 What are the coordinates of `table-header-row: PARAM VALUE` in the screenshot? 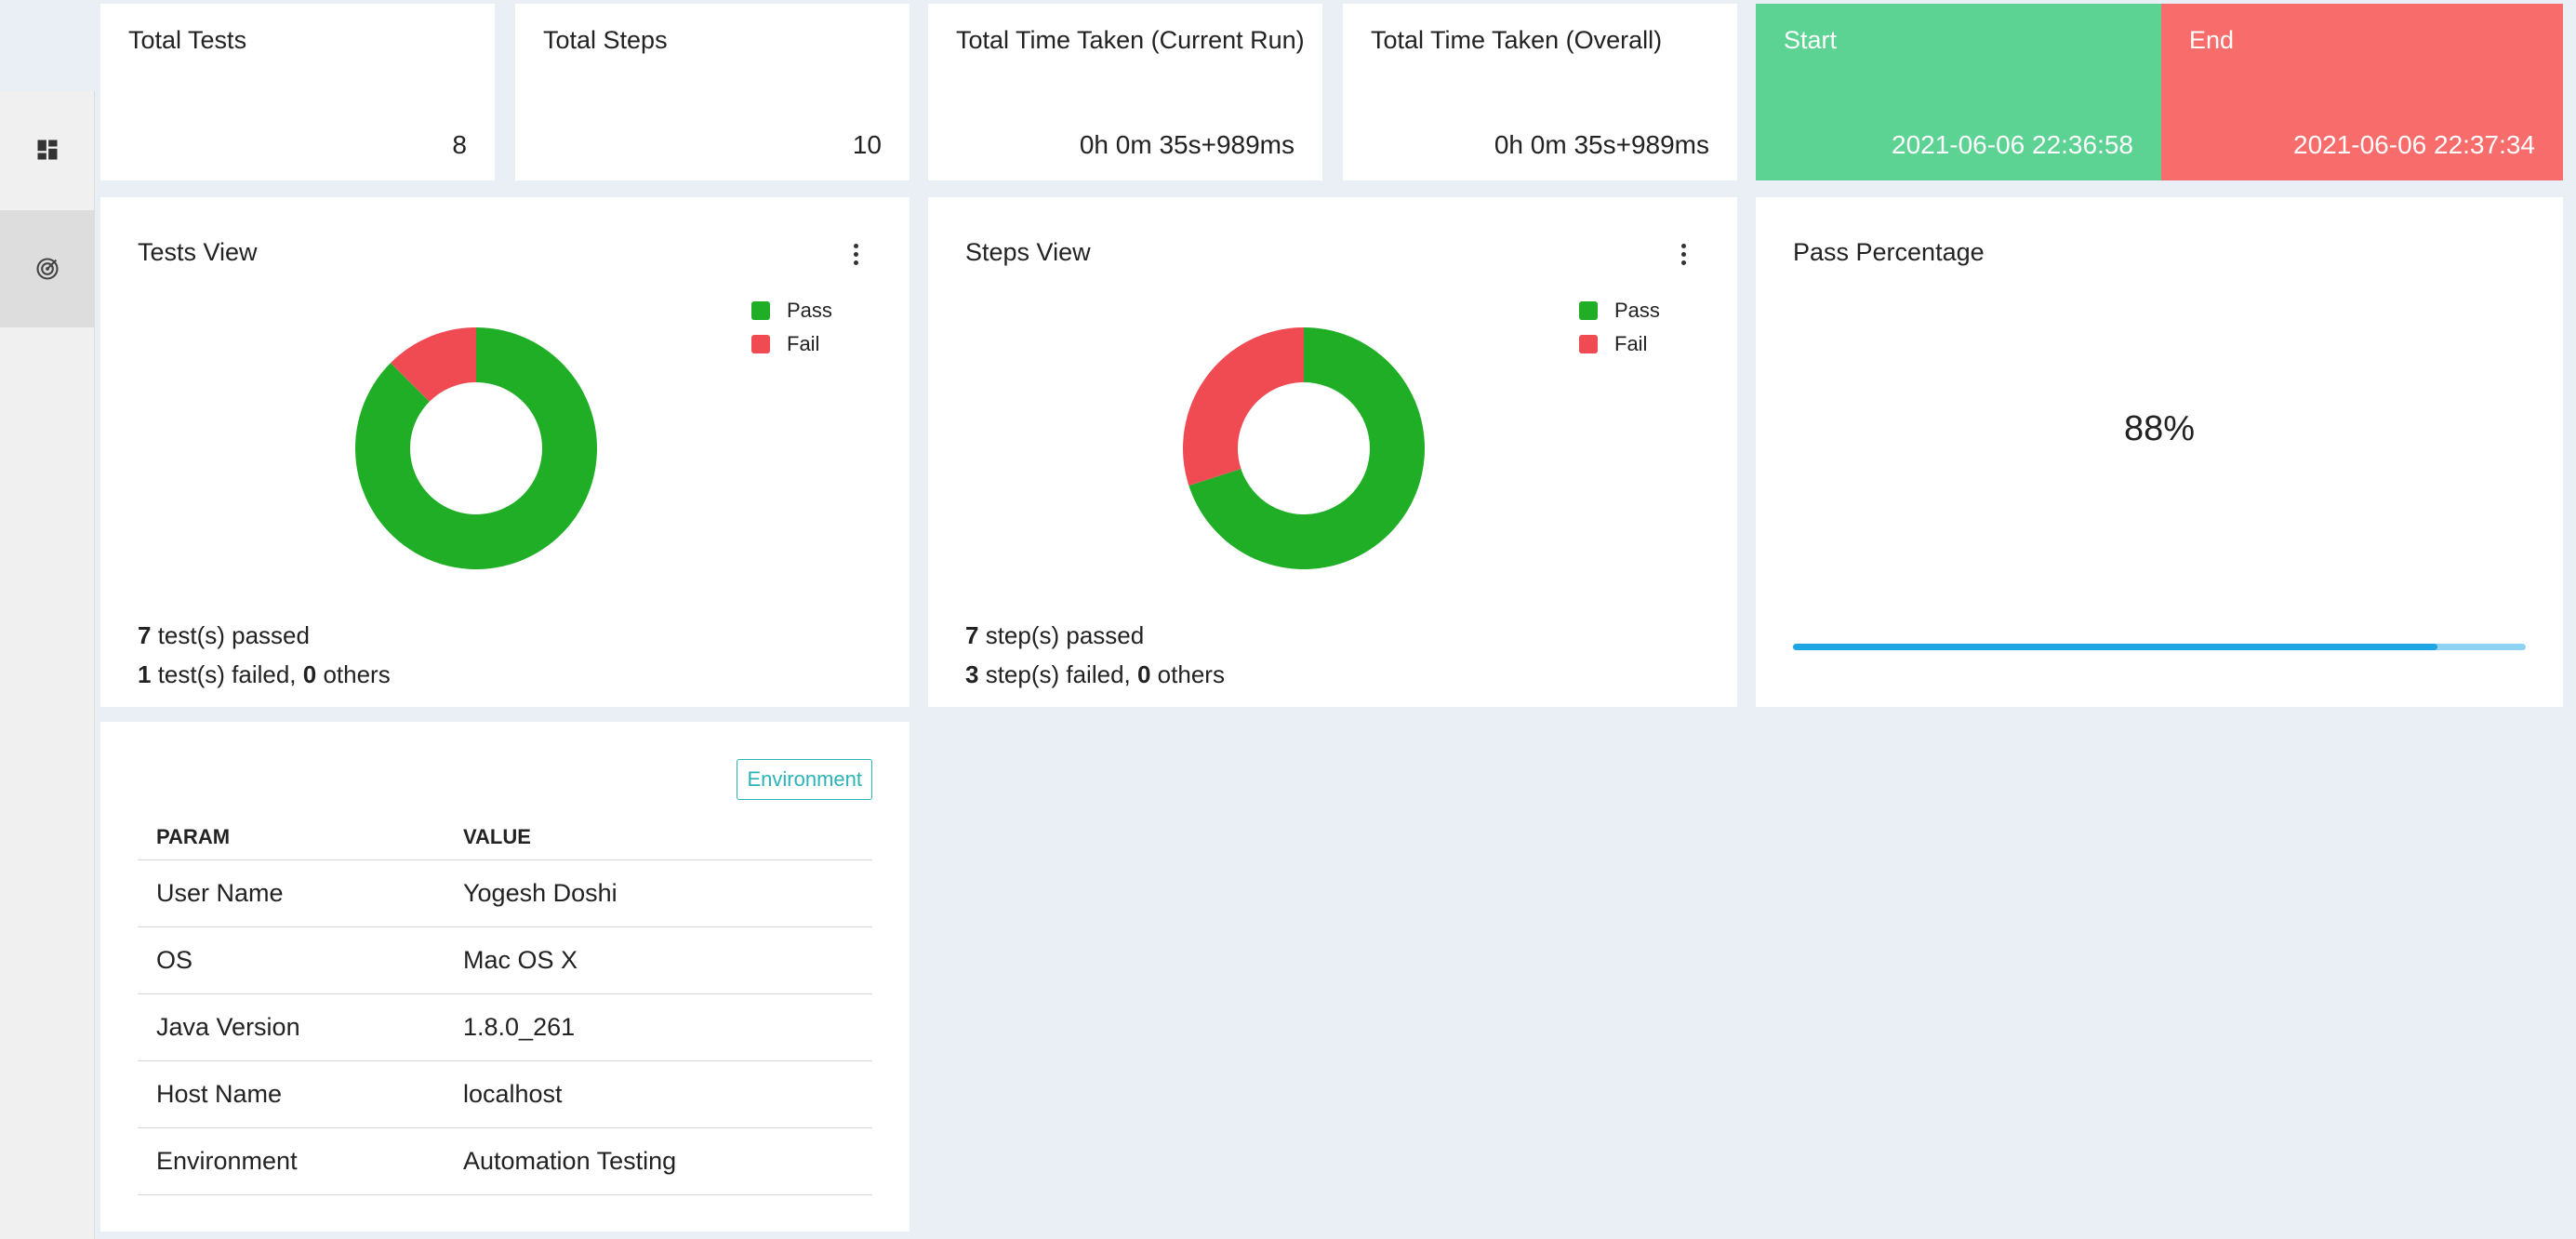 It's located at (505, 837).